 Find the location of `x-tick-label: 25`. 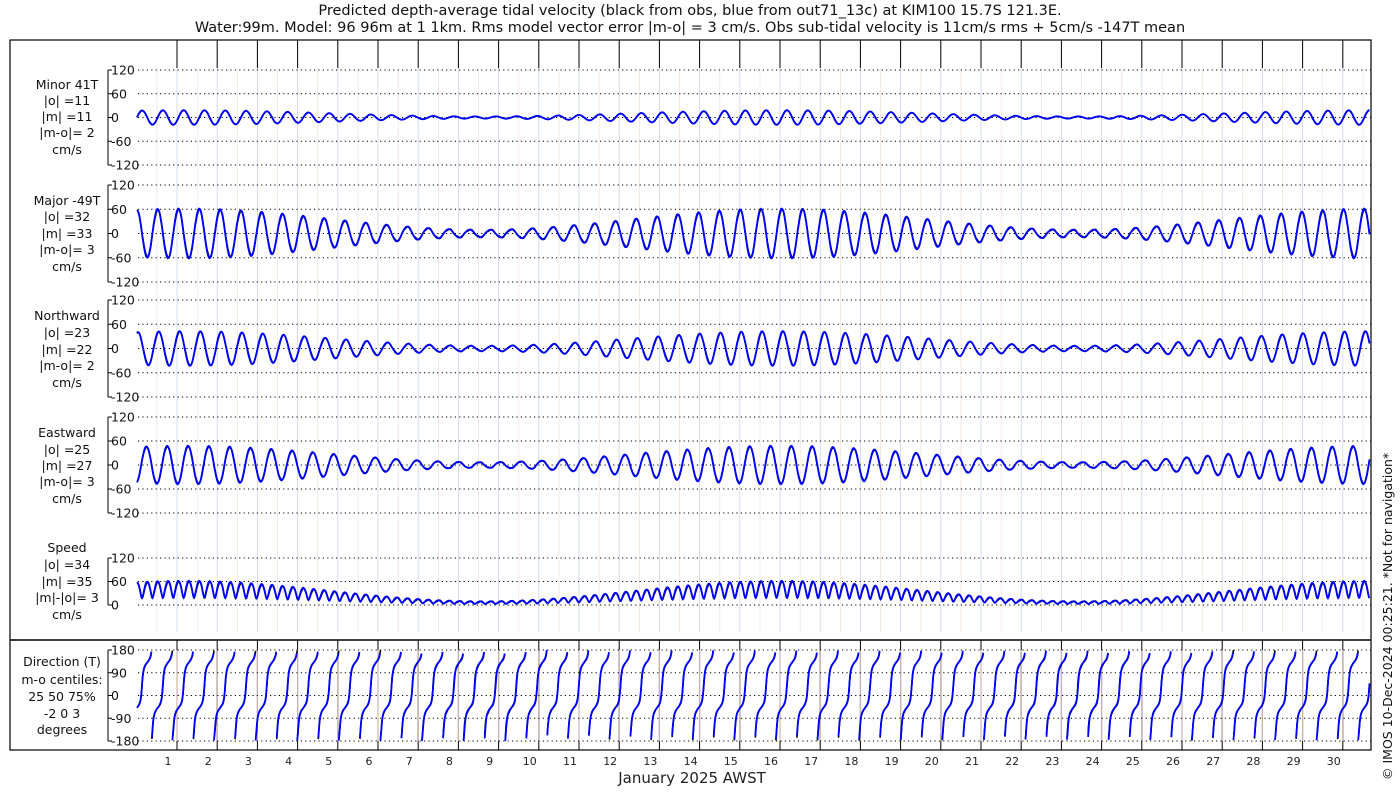

x-tick-label: 25 is located at coordinates (1133, 761).